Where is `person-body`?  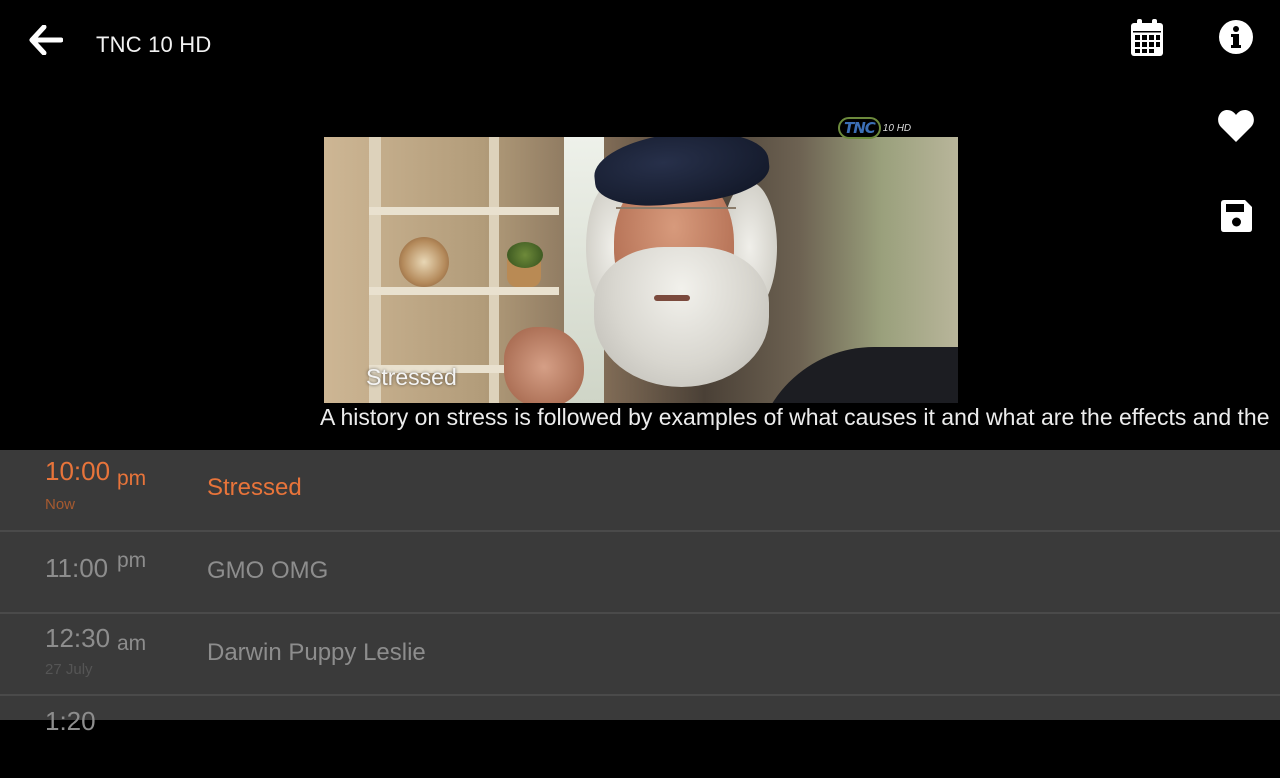 person-body is located at coordinates (856, 375).